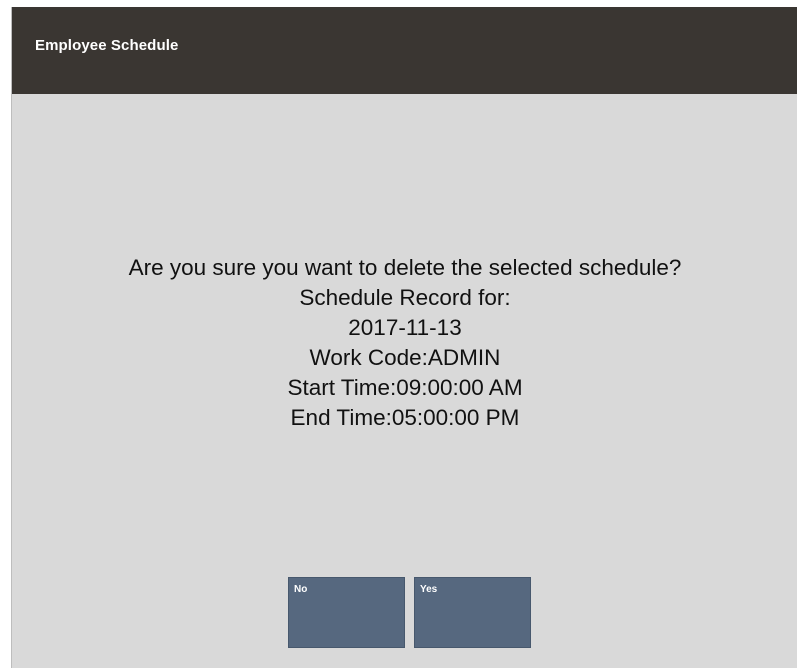 This screenshot has width=797, height=668. What do you see at coordinates (405, 327) in the screenshot?
I see `schedule-date: 2017-11-13` at bounding box center [405, 327].